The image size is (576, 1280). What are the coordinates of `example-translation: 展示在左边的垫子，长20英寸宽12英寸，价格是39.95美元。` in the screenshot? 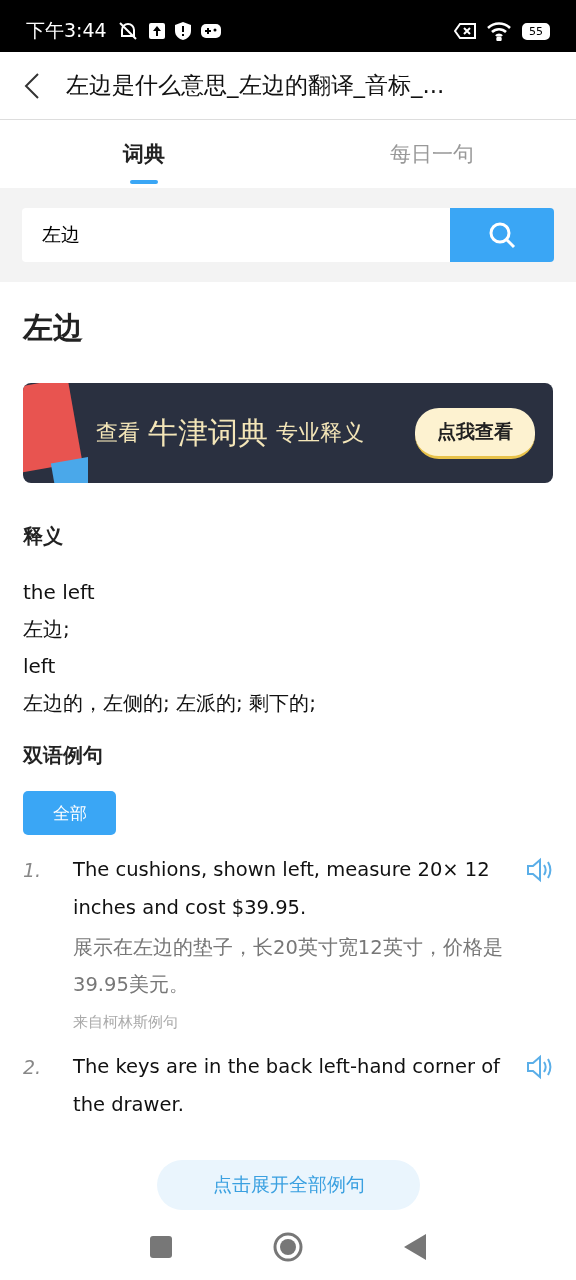 It's located at (288, 966).